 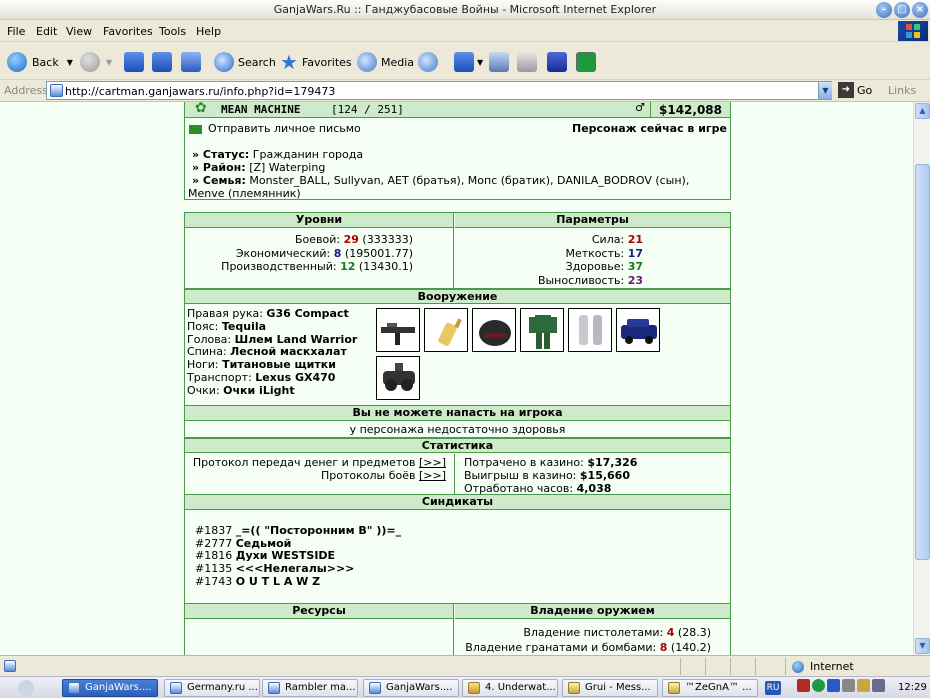 What do you see at coordinates (591, 254) in the screenshot?
I see `param-row: Меткость: 17` at bounding box center [591, 254].